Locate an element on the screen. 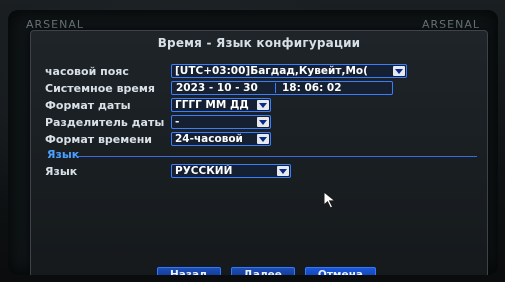  dialog-buttons: Назад Далее Отмена is located at coordinates (266, 271).